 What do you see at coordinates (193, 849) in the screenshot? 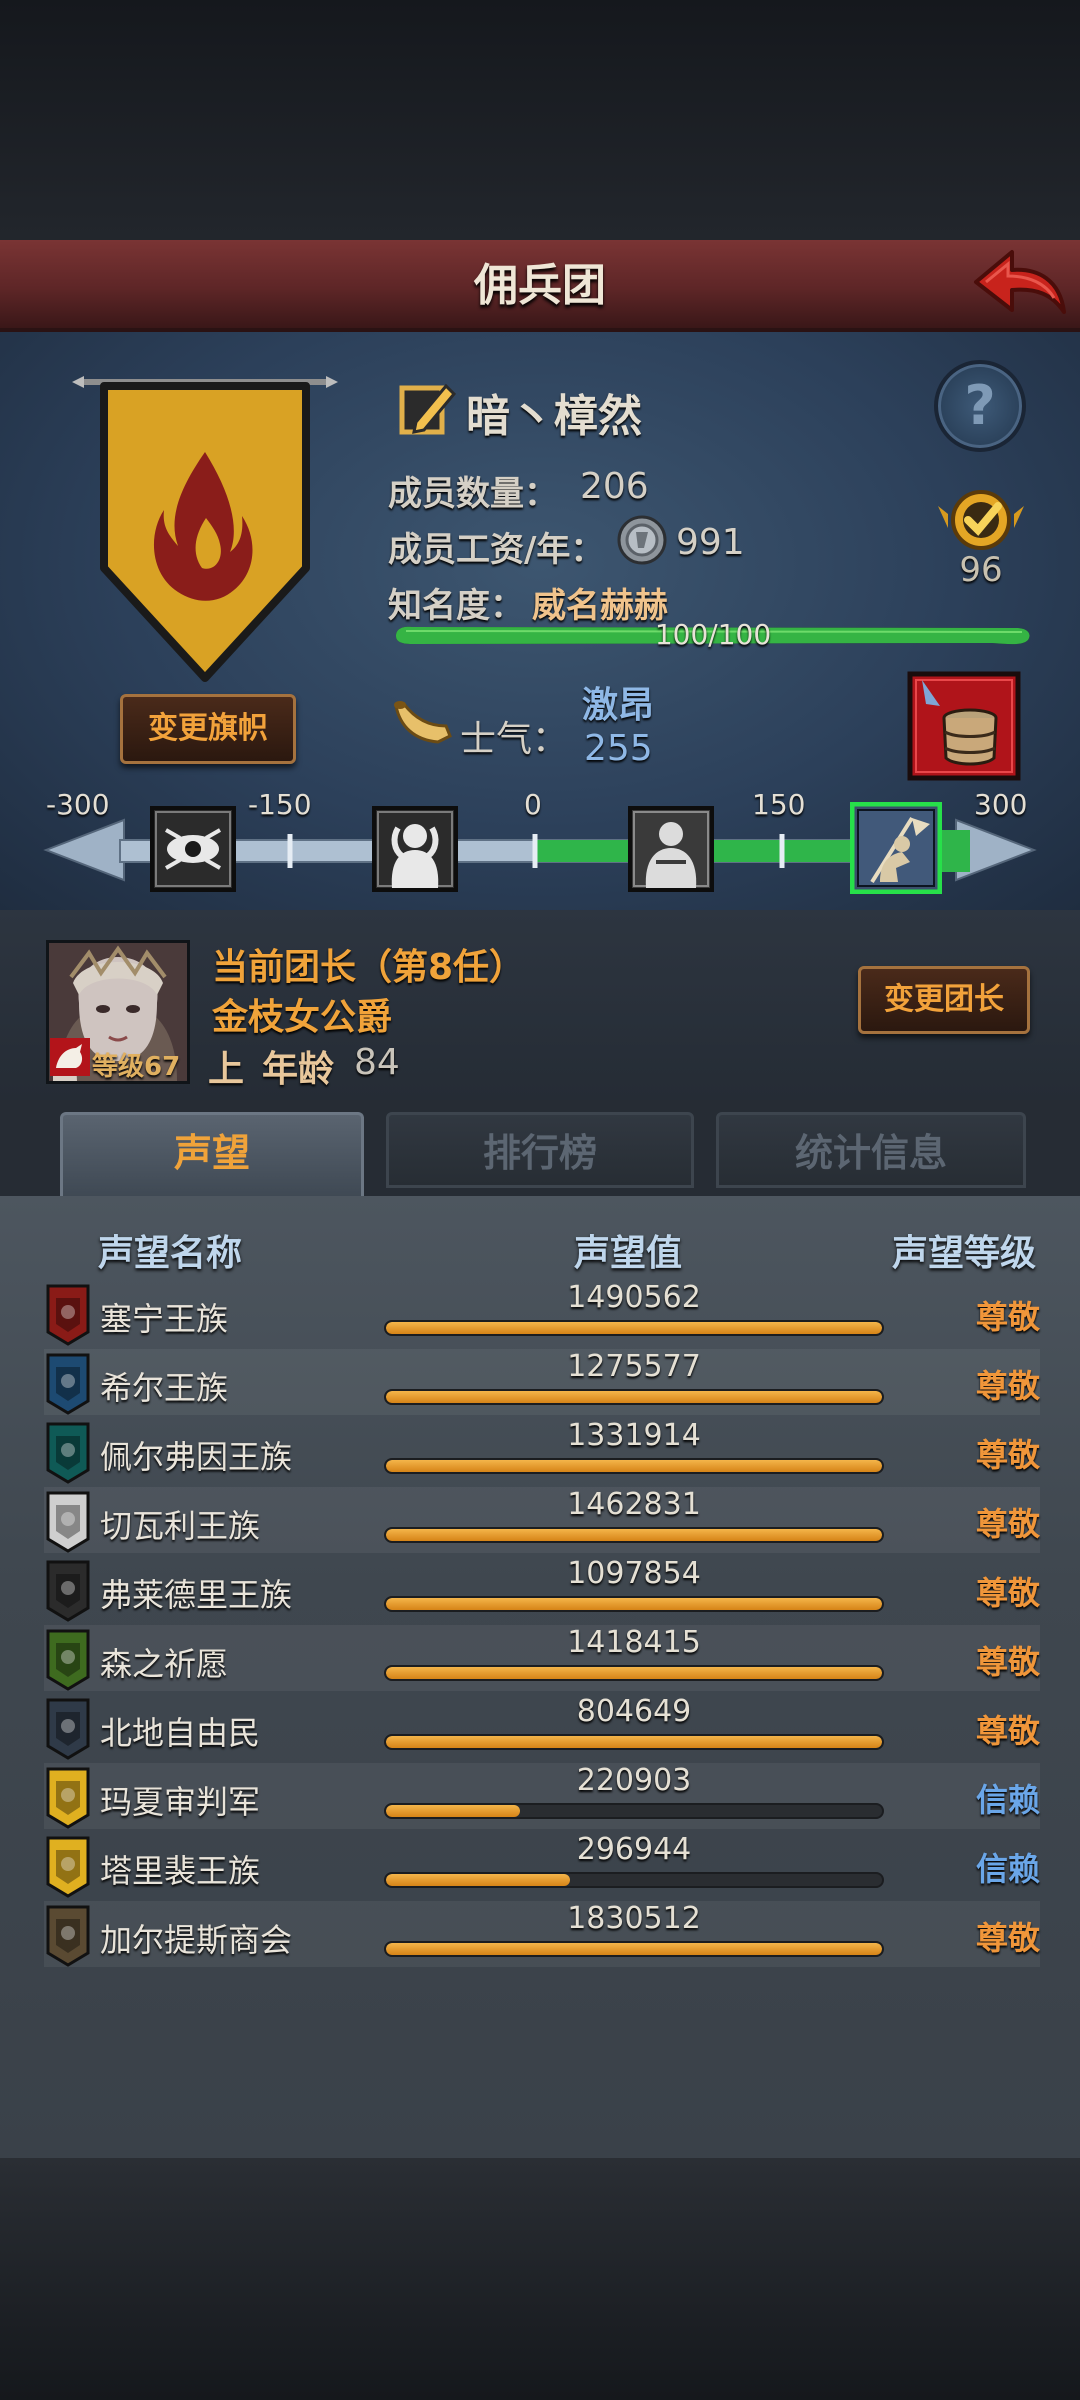
I see `morale-tier-despair-icon` at bounding box center [193, 849].